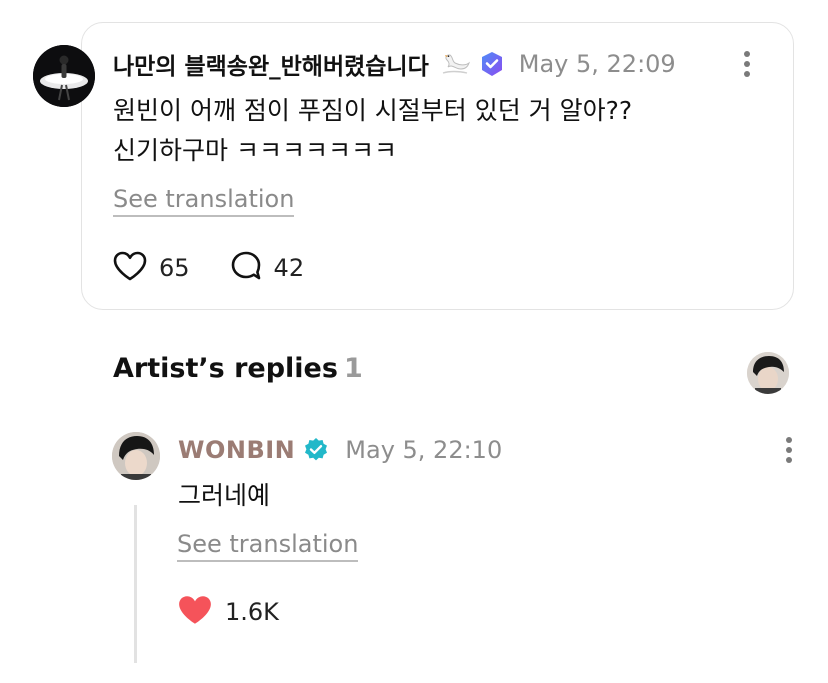 The image size is (828, 683). Describe the element at coordinates (246, 268) in the screenshot. I see `comment-bubble-icon` at that location.